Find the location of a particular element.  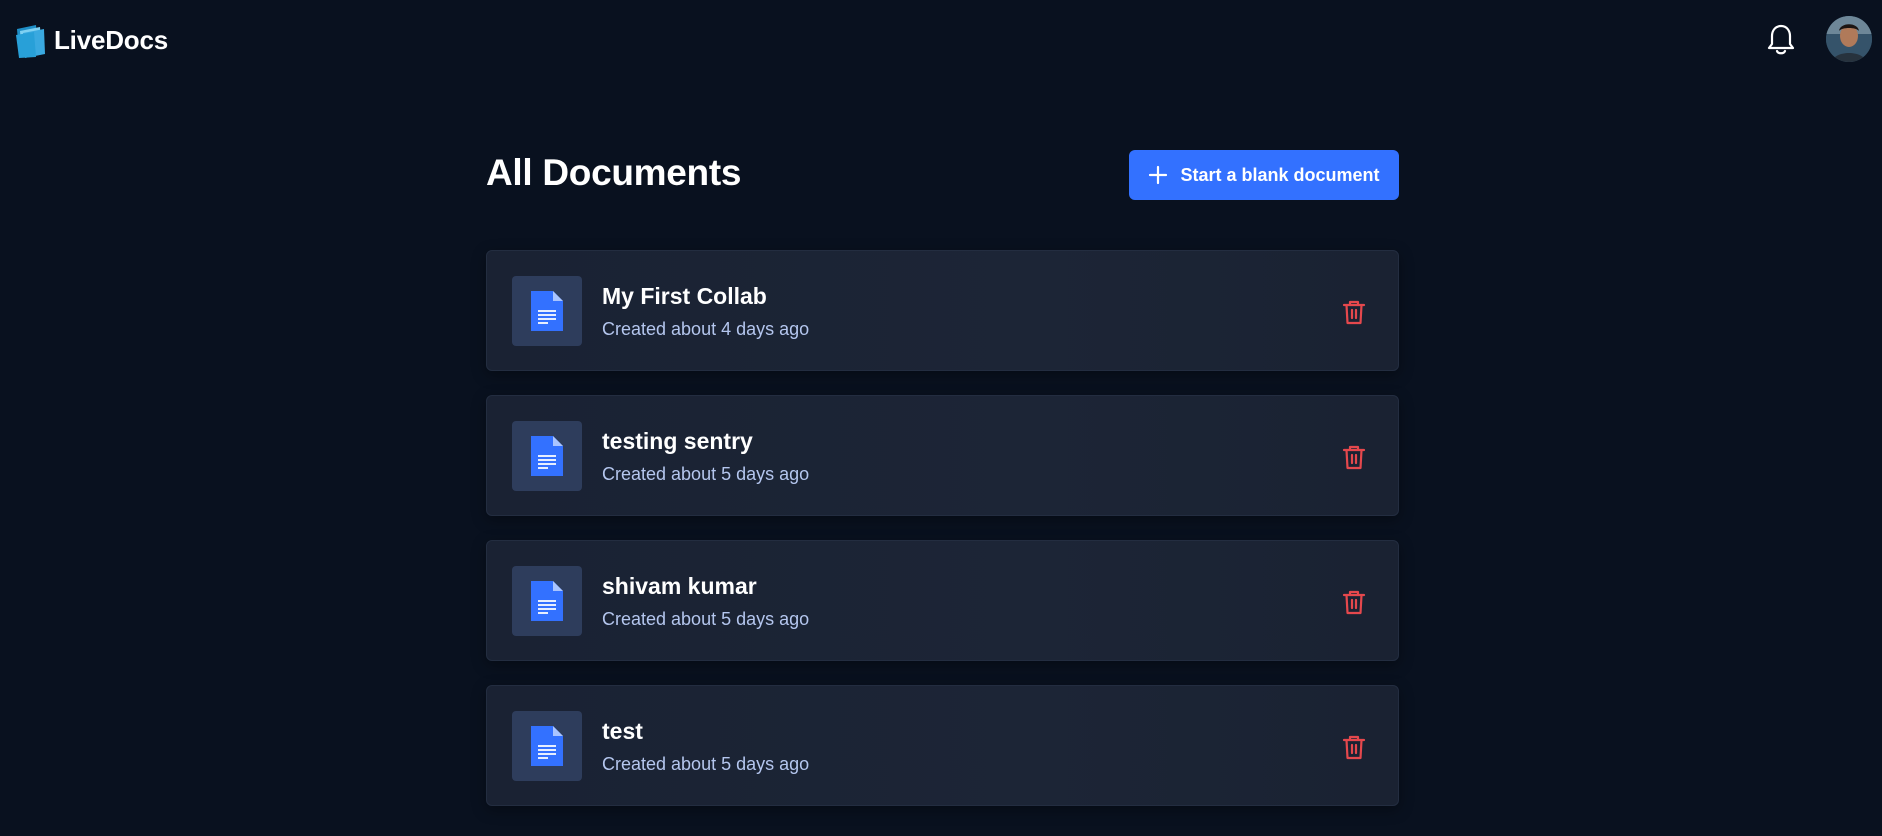

top-bar: LiveDocs is located at coordinates (941, 40).